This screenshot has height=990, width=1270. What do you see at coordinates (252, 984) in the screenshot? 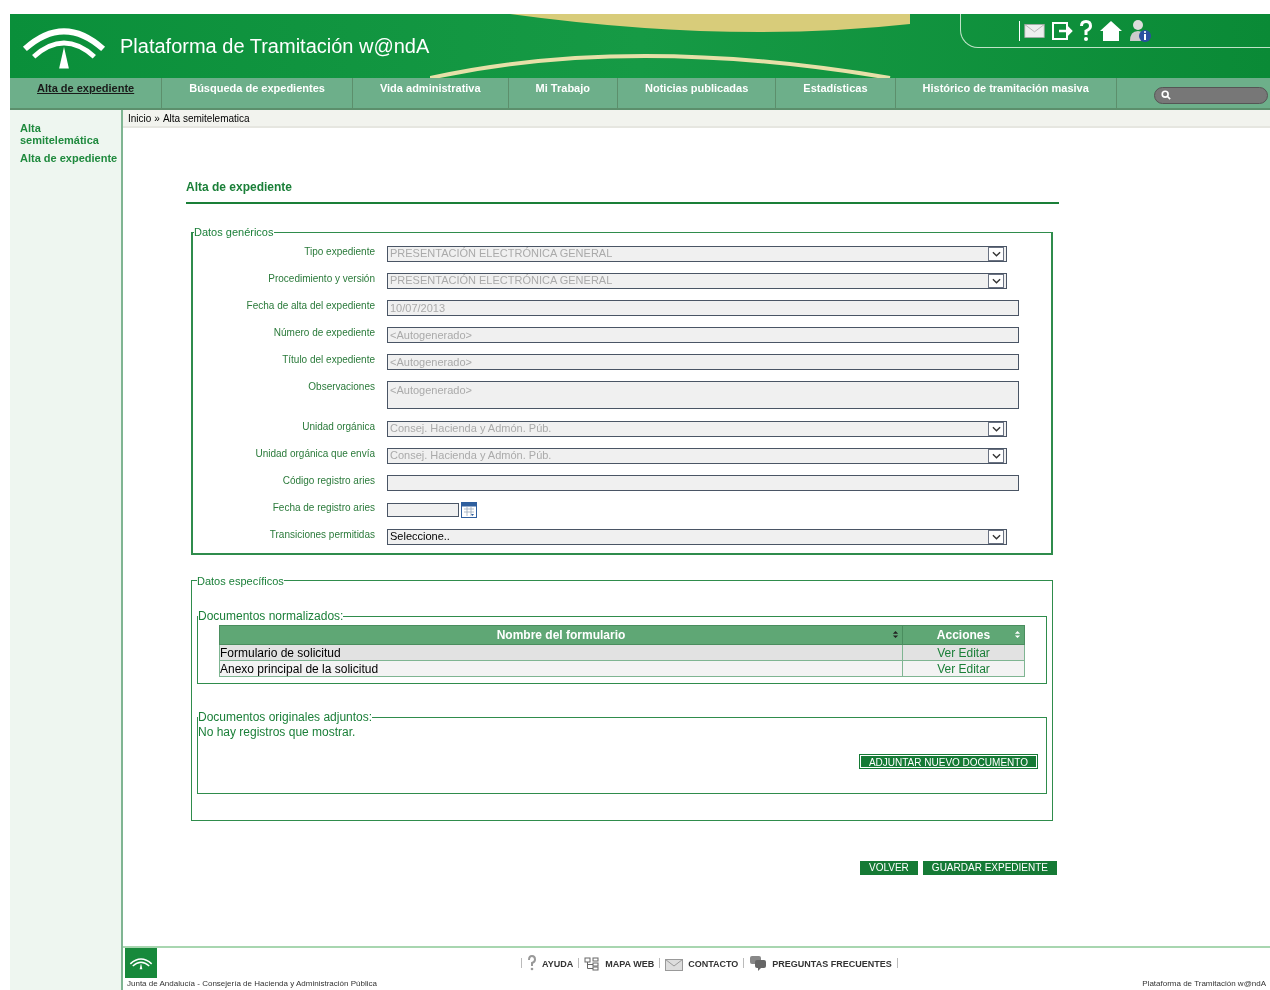
I see `footer-text: Junta de Andalucía - Consejería de Hacienda y Administración Pública` at bounding box center [252, 984].